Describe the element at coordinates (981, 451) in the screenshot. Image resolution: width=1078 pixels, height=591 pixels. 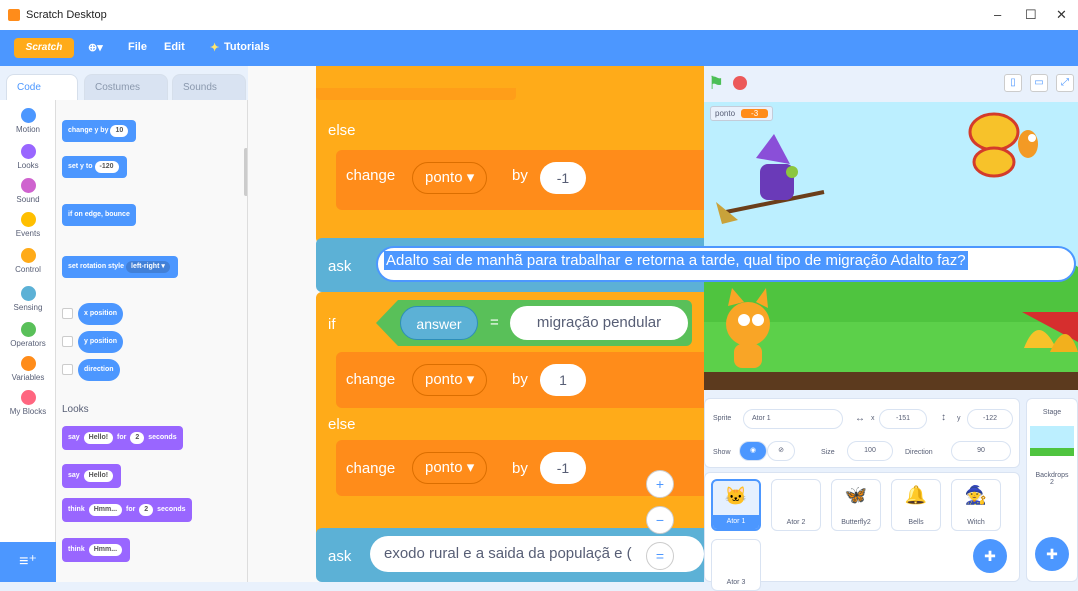
I see `direction-input: 90` at that location.